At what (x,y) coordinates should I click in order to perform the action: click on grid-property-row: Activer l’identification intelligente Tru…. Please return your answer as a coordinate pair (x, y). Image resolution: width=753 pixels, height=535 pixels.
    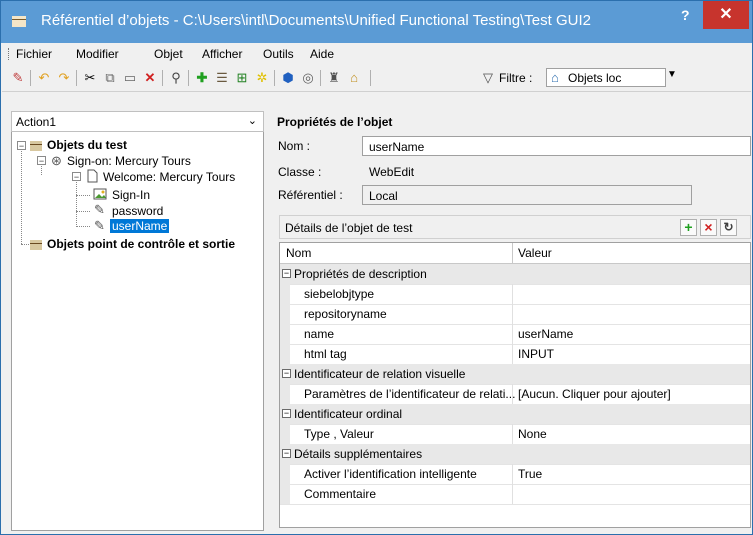
    Looking at the image, I should click on (515, 474).